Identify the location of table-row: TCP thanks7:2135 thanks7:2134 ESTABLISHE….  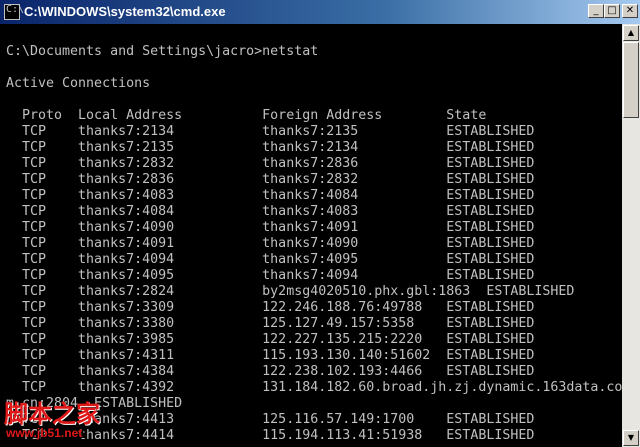
(270, 147).